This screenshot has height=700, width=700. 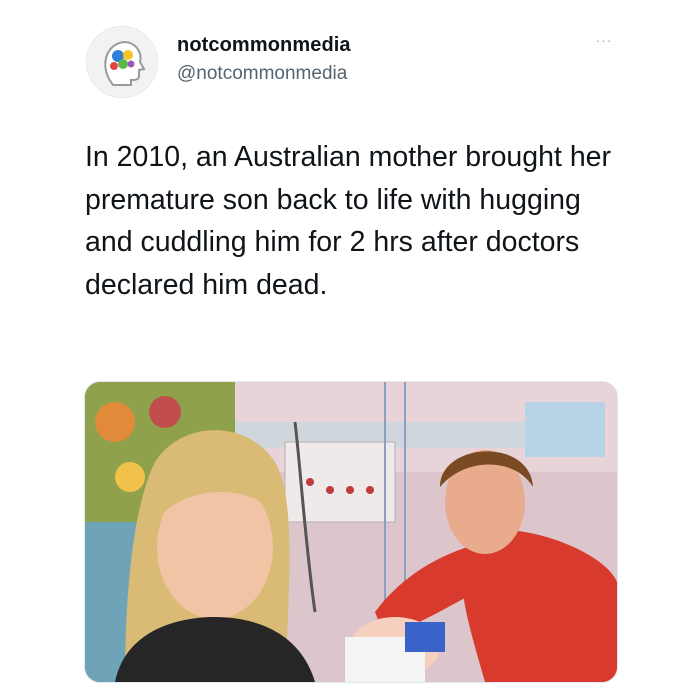 What do you see at coordinates (262, 74) in the screenshot?
I see `author-handle: @notcommonmedia` at bounding box center [262, 74].